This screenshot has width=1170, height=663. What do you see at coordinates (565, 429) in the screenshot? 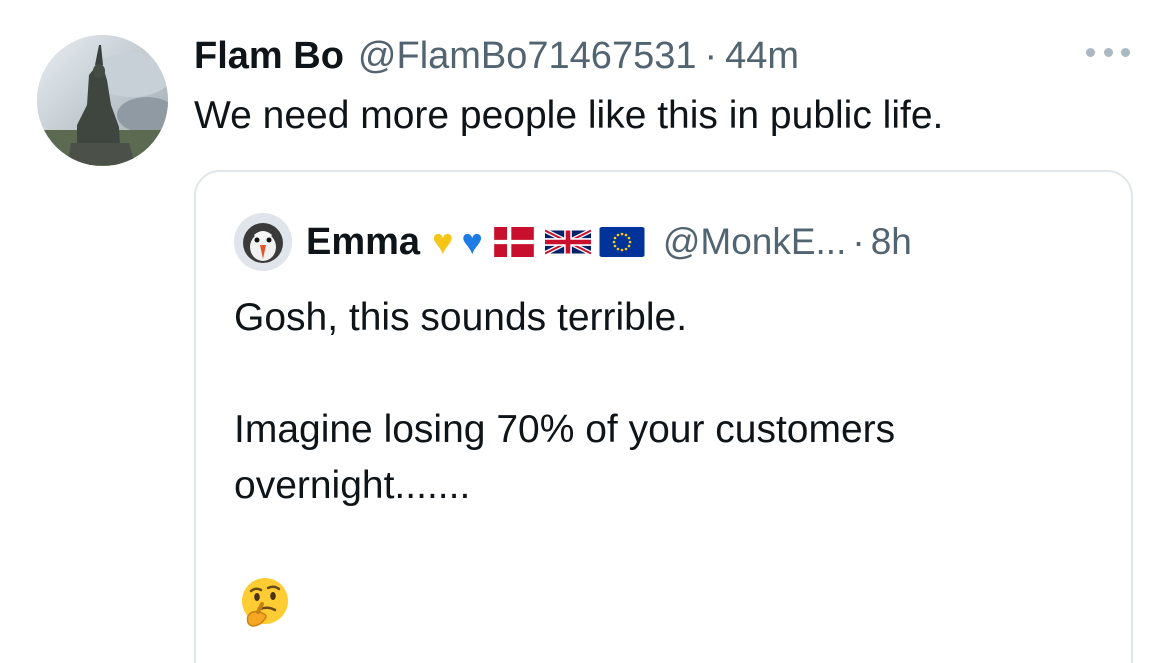
I see `quoted-text-line: Imagine losing 70% of your customers` at bounding box center [565, 429].